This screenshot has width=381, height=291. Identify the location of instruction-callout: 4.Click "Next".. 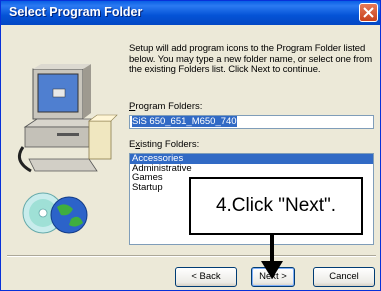
(276, 206).